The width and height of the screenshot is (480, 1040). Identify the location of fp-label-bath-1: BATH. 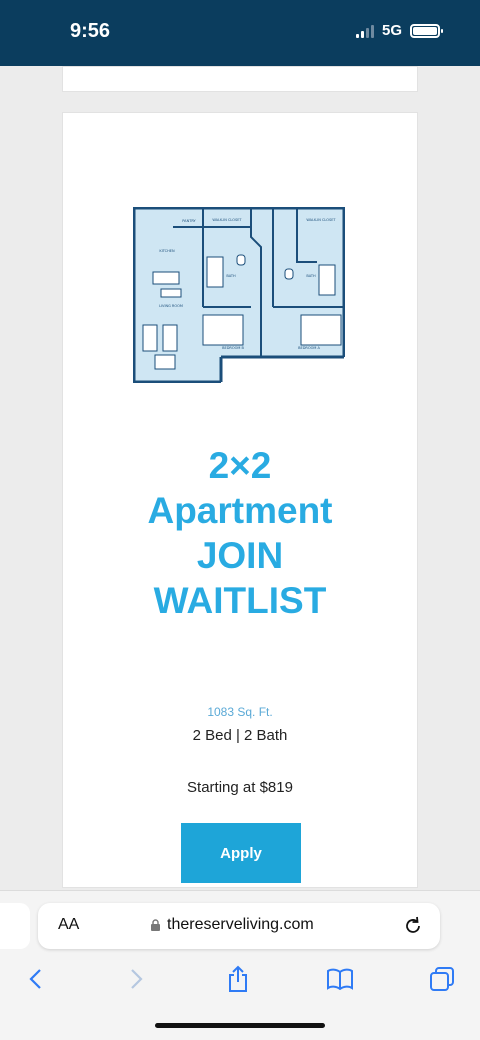
(231, 276).